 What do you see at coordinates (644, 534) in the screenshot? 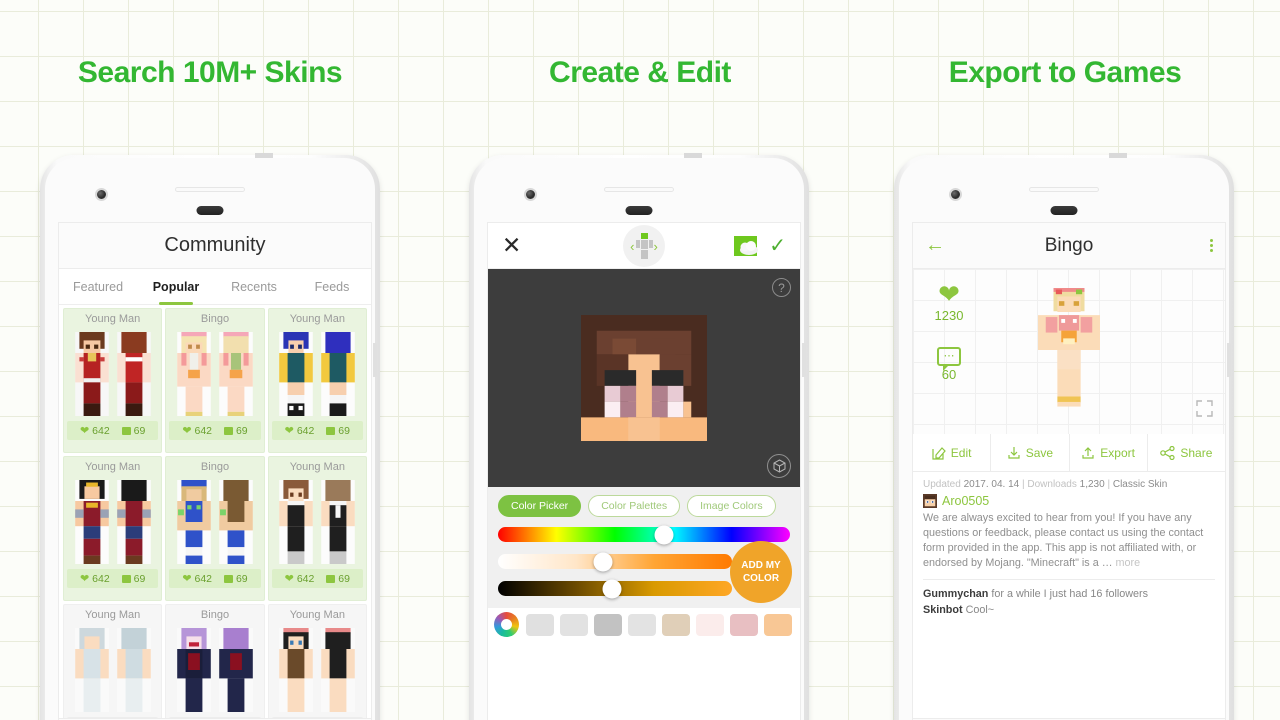
I see `hue-slider` at bounding box center [644, 534].